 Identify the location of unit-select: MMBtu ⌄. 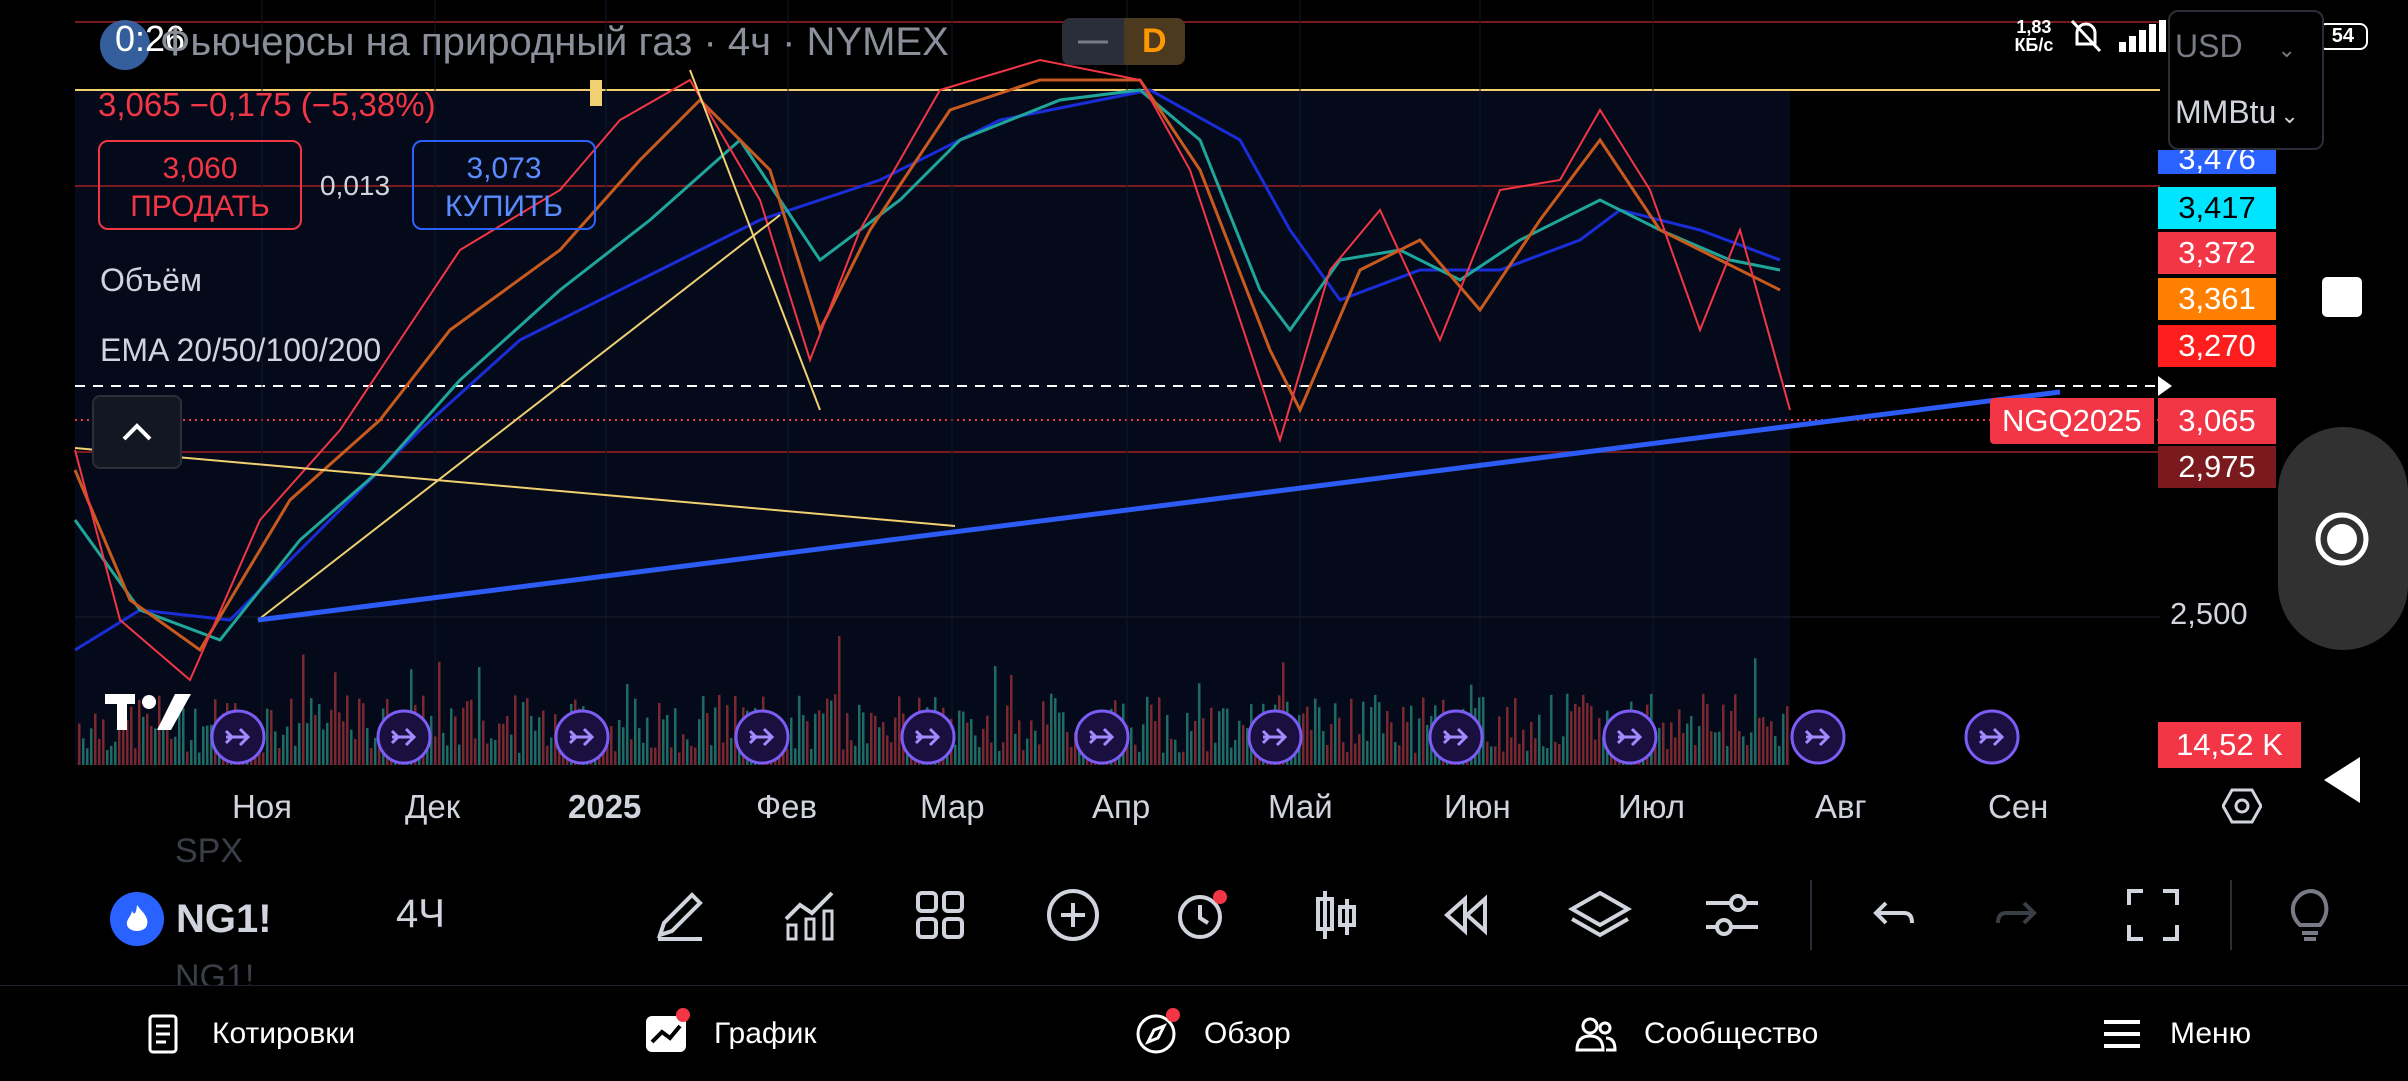
(2237, 112).